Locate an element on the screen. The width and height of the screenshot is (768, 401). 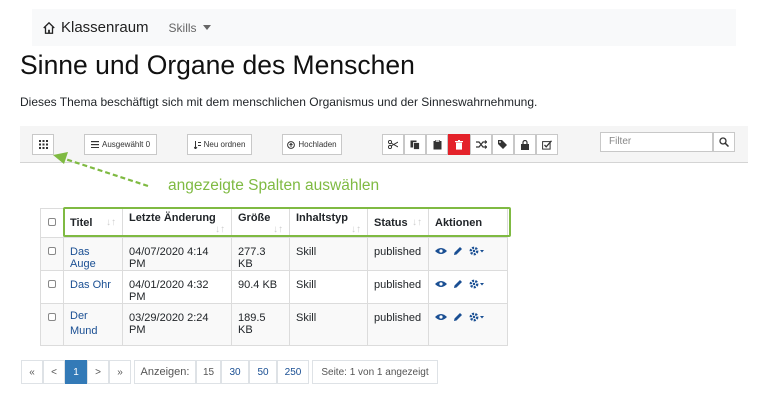
title-cell: Das Ohr is located at coordinates (93, 287).